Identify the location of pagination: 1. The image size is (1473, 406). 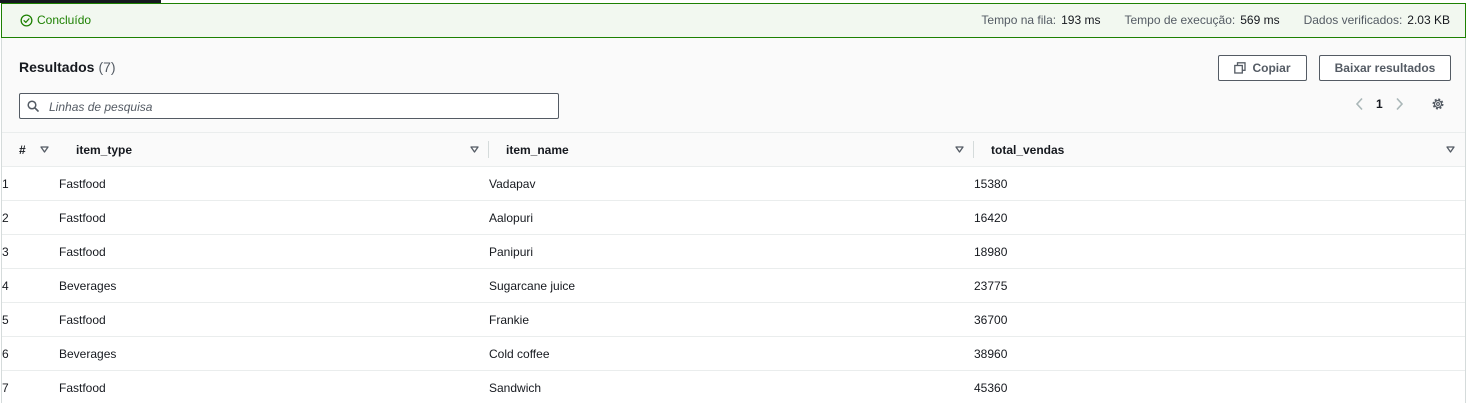
(1379, 104).